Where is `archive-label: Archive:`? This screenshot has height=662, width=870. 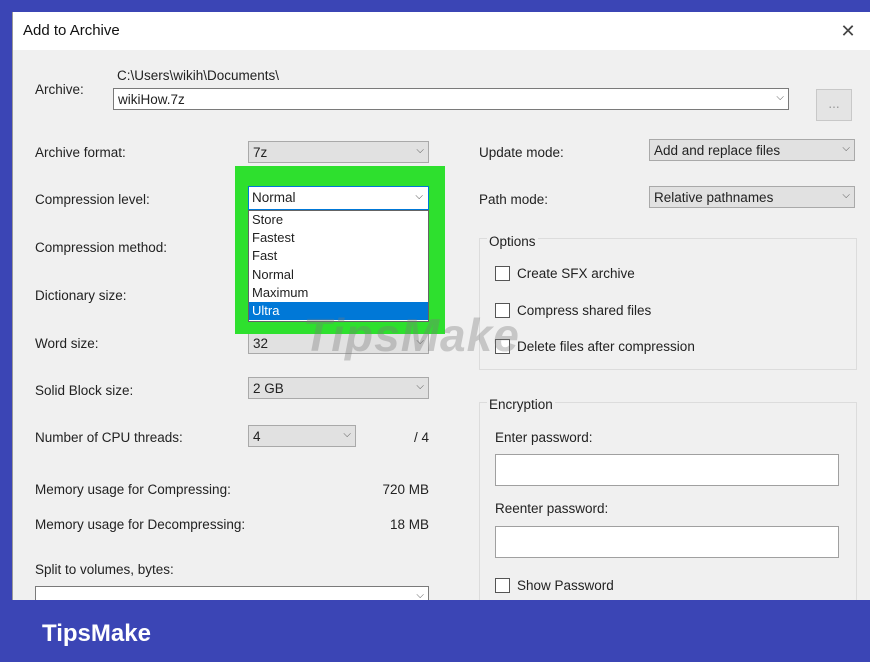 archive-label: Archive: is located at coordinates (59, 89).